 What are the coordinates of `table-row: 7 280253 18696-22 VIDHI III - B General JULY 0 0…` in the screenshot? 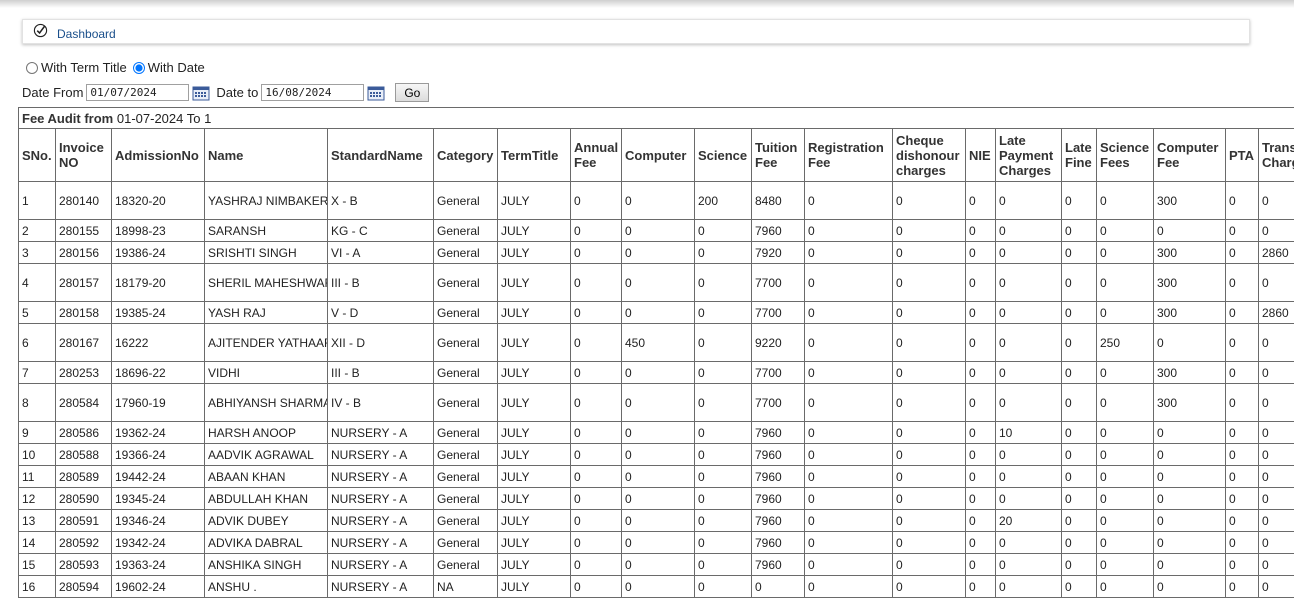 It's located at (656, 372).